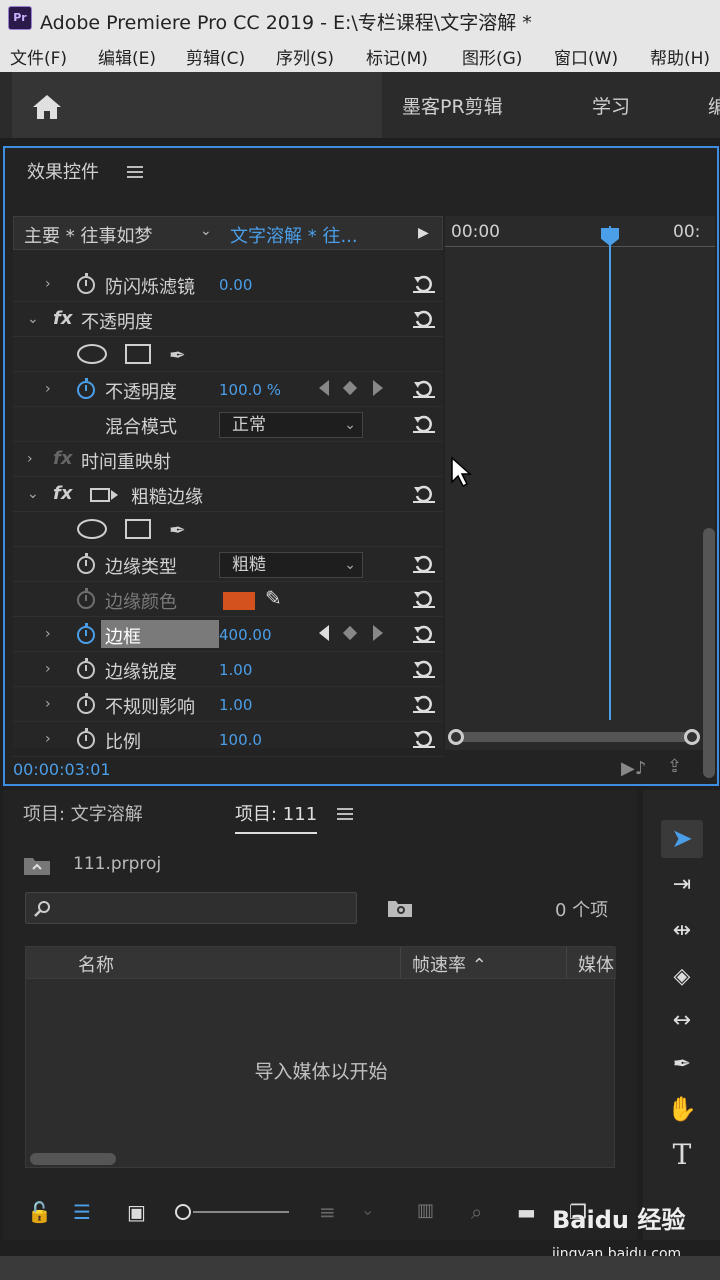 The width and height of the screenshot is (720, 1280). What do you see at coordinates (682, 1155) in the screenshot?
I see `type-tool-icon: T` at bounding box center [682, 1155].